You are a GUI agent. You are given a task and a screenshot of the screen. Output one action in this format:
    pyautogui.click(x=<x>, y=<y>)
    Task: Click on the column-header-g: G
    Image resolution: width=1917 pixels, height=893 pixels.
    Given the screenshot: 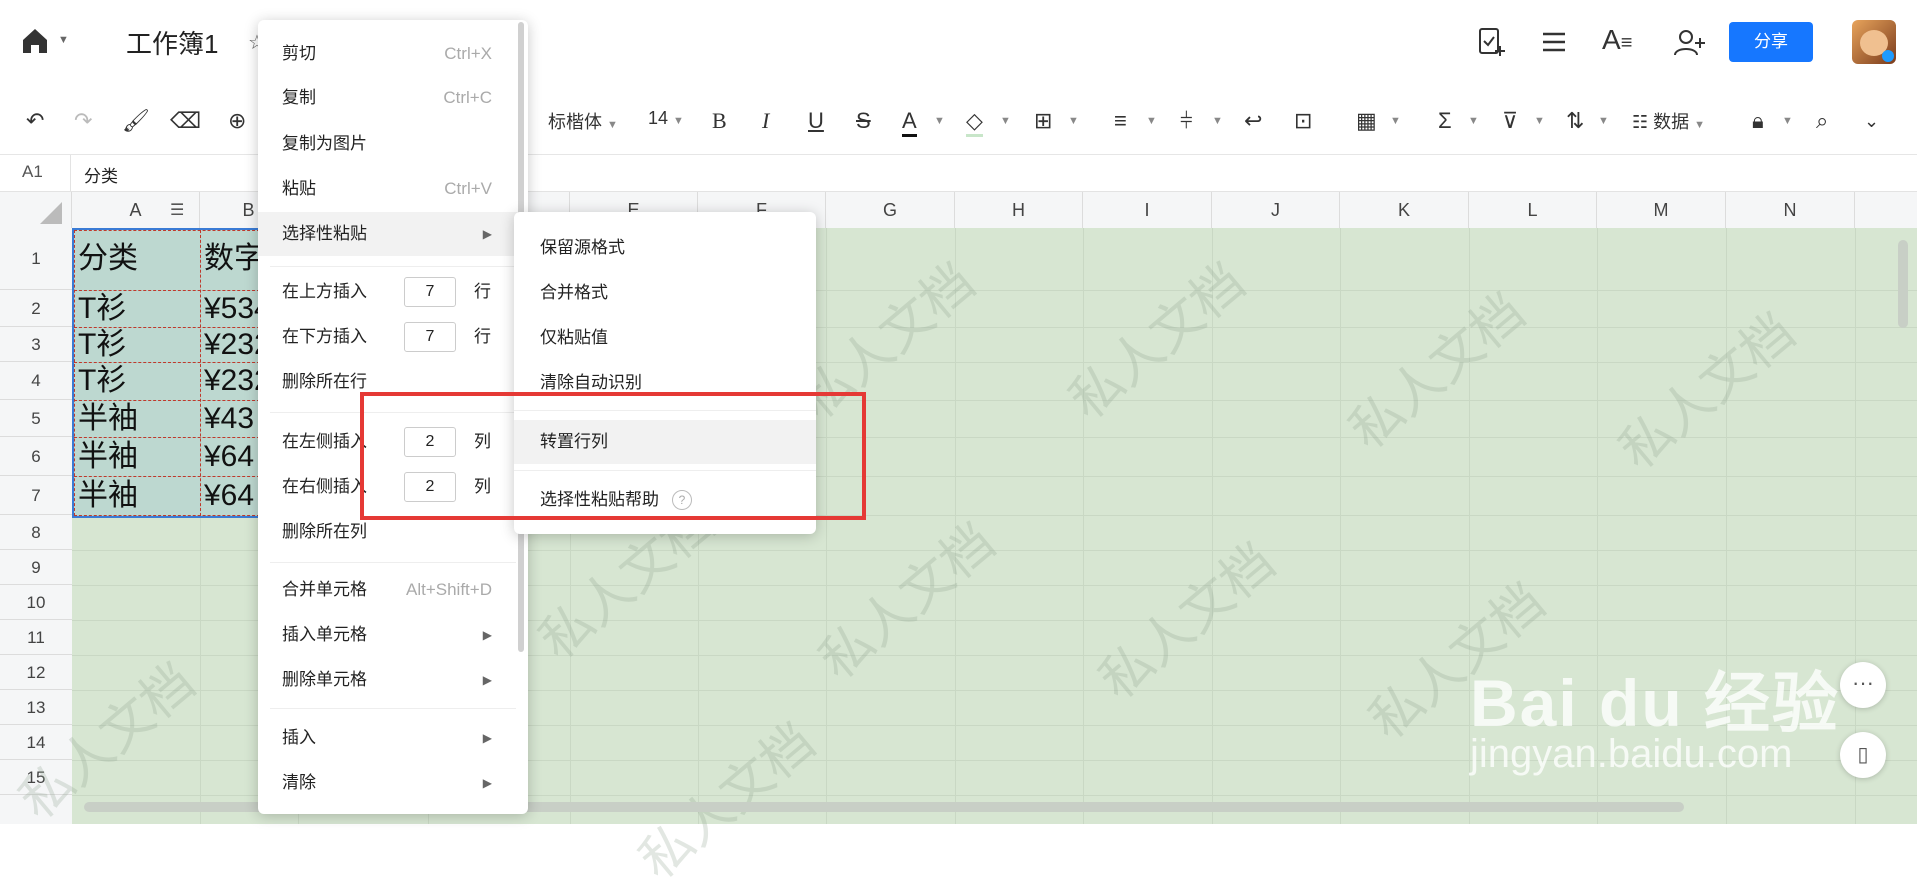 What is the action you would take?
    pyautogui.click(x=890, y=210)
    